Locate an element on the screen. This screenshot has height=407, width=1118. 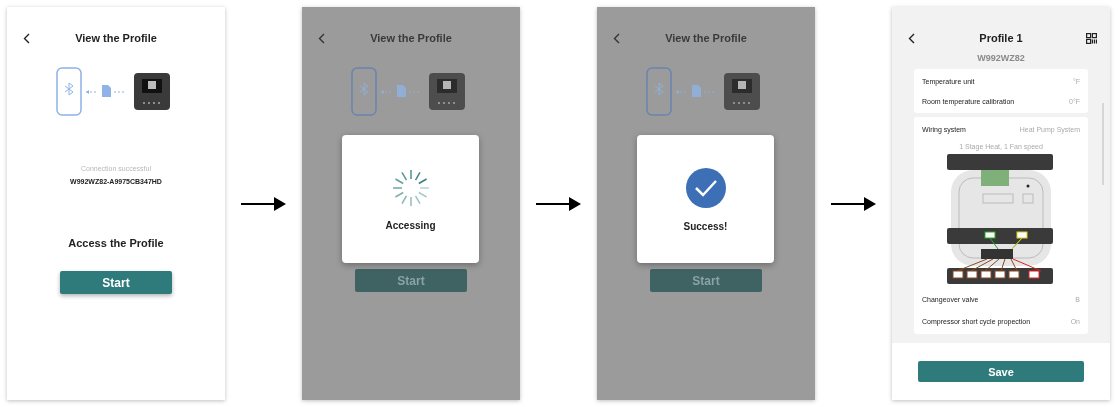
save-button: Save is located at coordinates (1001, 371).